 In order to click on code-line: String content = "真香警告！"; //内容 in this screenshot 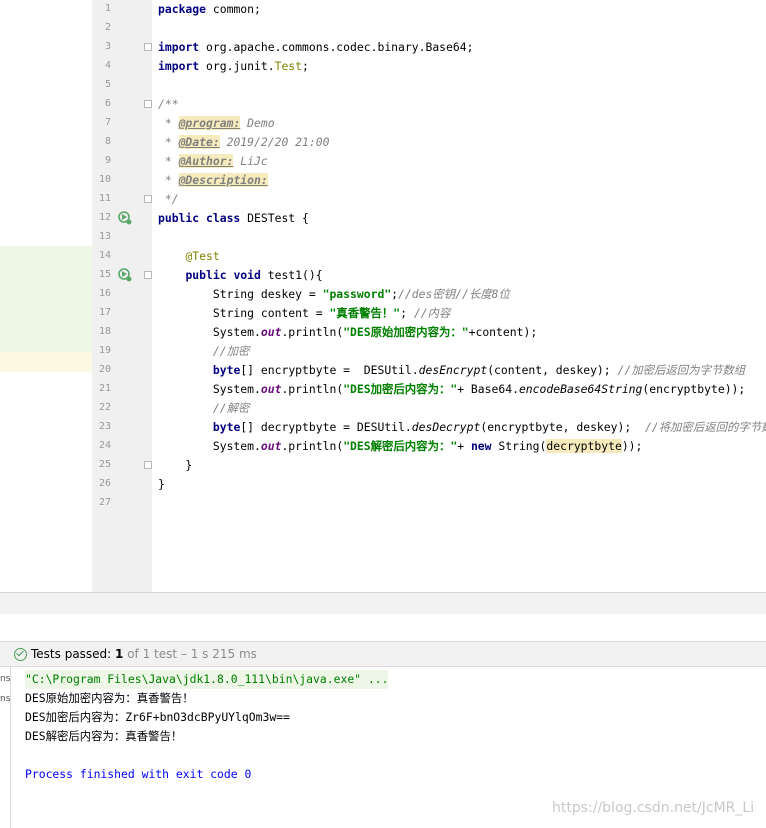, I will do `click(304, 313)`.